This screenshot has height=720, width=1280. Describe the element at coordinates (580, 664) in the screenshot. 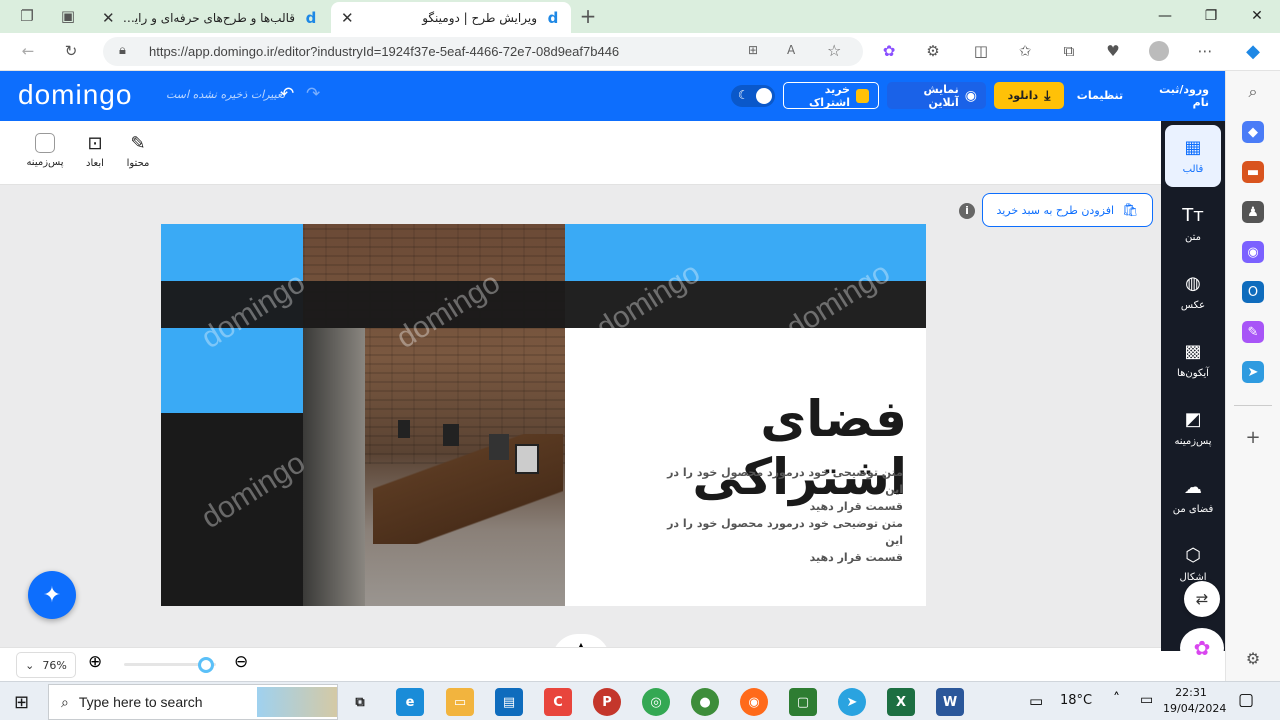

I see `zoom-bar: ⌄ 76% ⊕ ⊖` at that location.